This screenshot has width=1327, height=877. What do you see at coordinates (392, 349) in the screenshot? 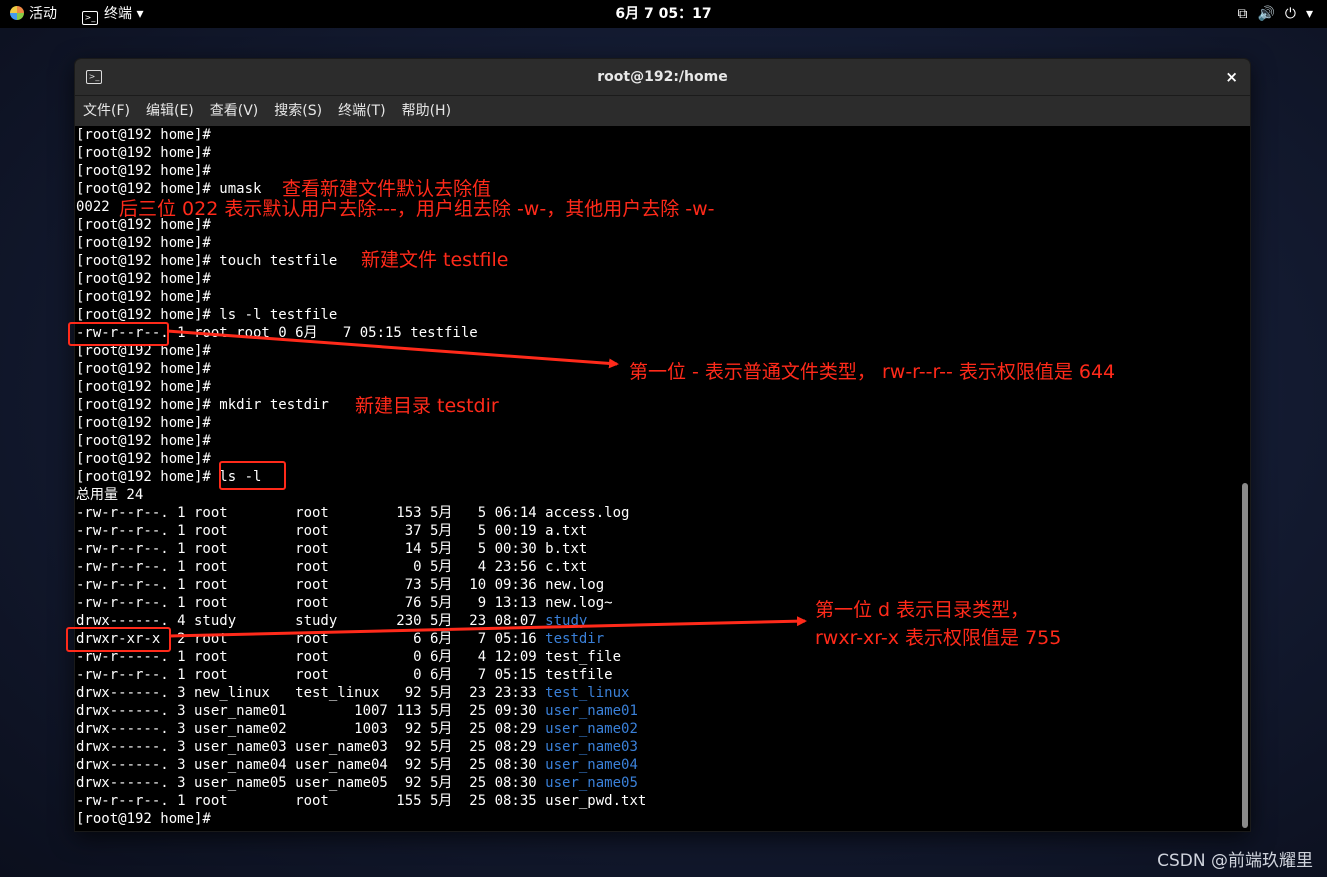
I see `arrow-file-perm` at bounding box center [392, 349].